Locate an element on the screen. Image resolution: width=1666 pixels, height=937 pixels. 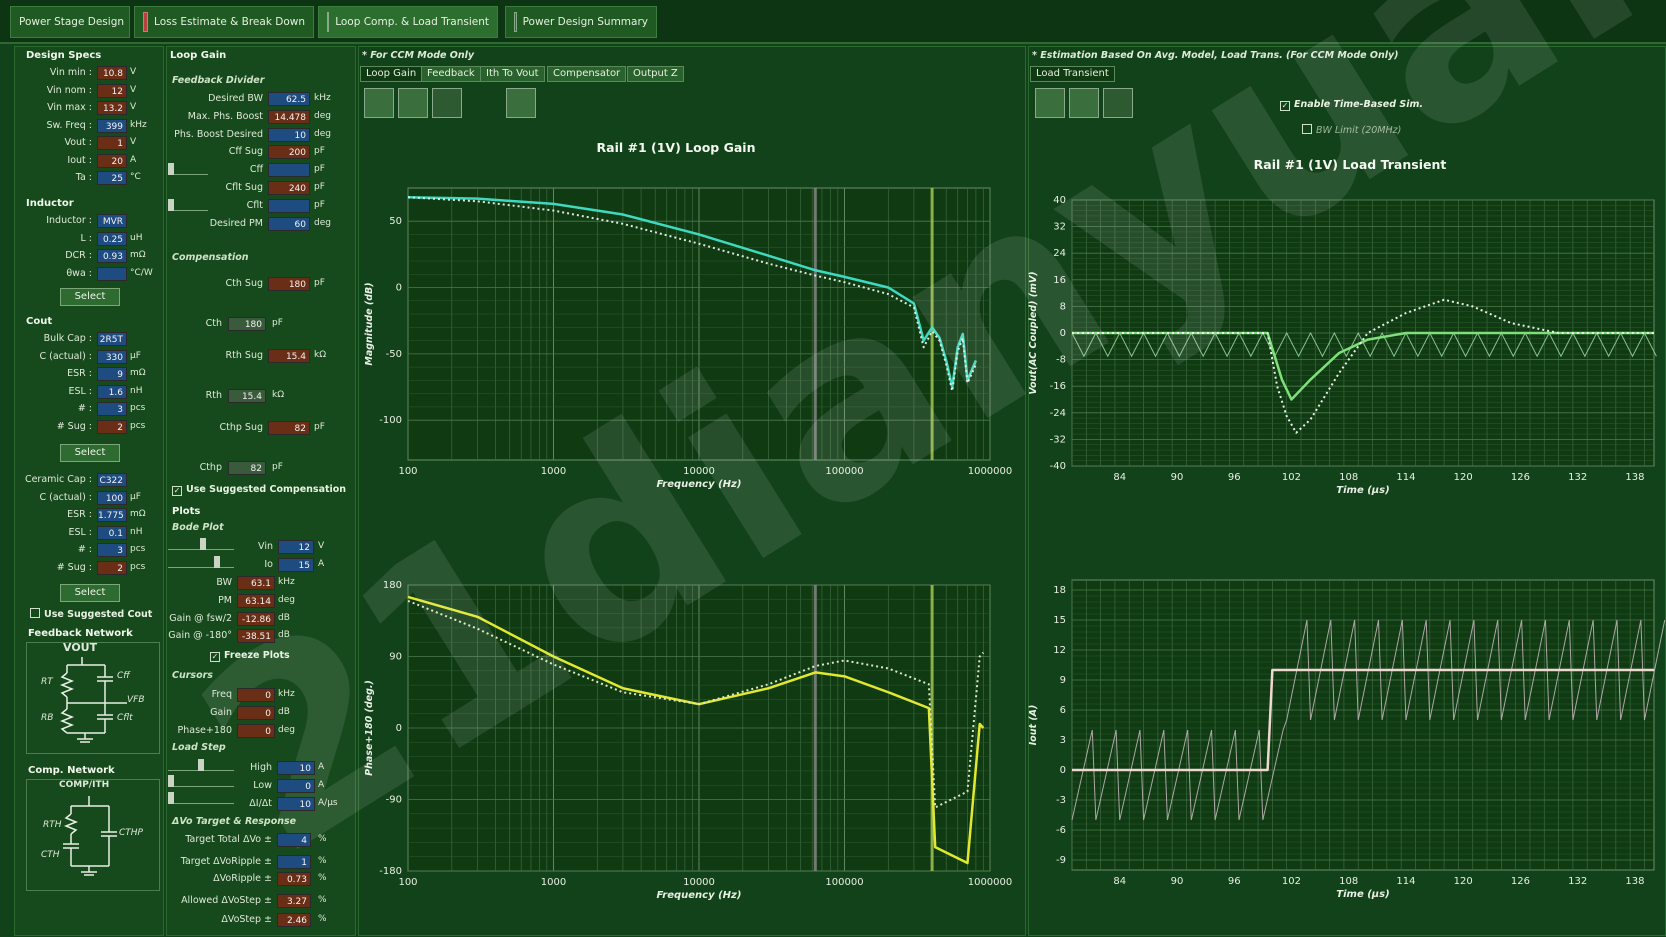
x-tick-label: 84 is located at coordinates (1119, 477).